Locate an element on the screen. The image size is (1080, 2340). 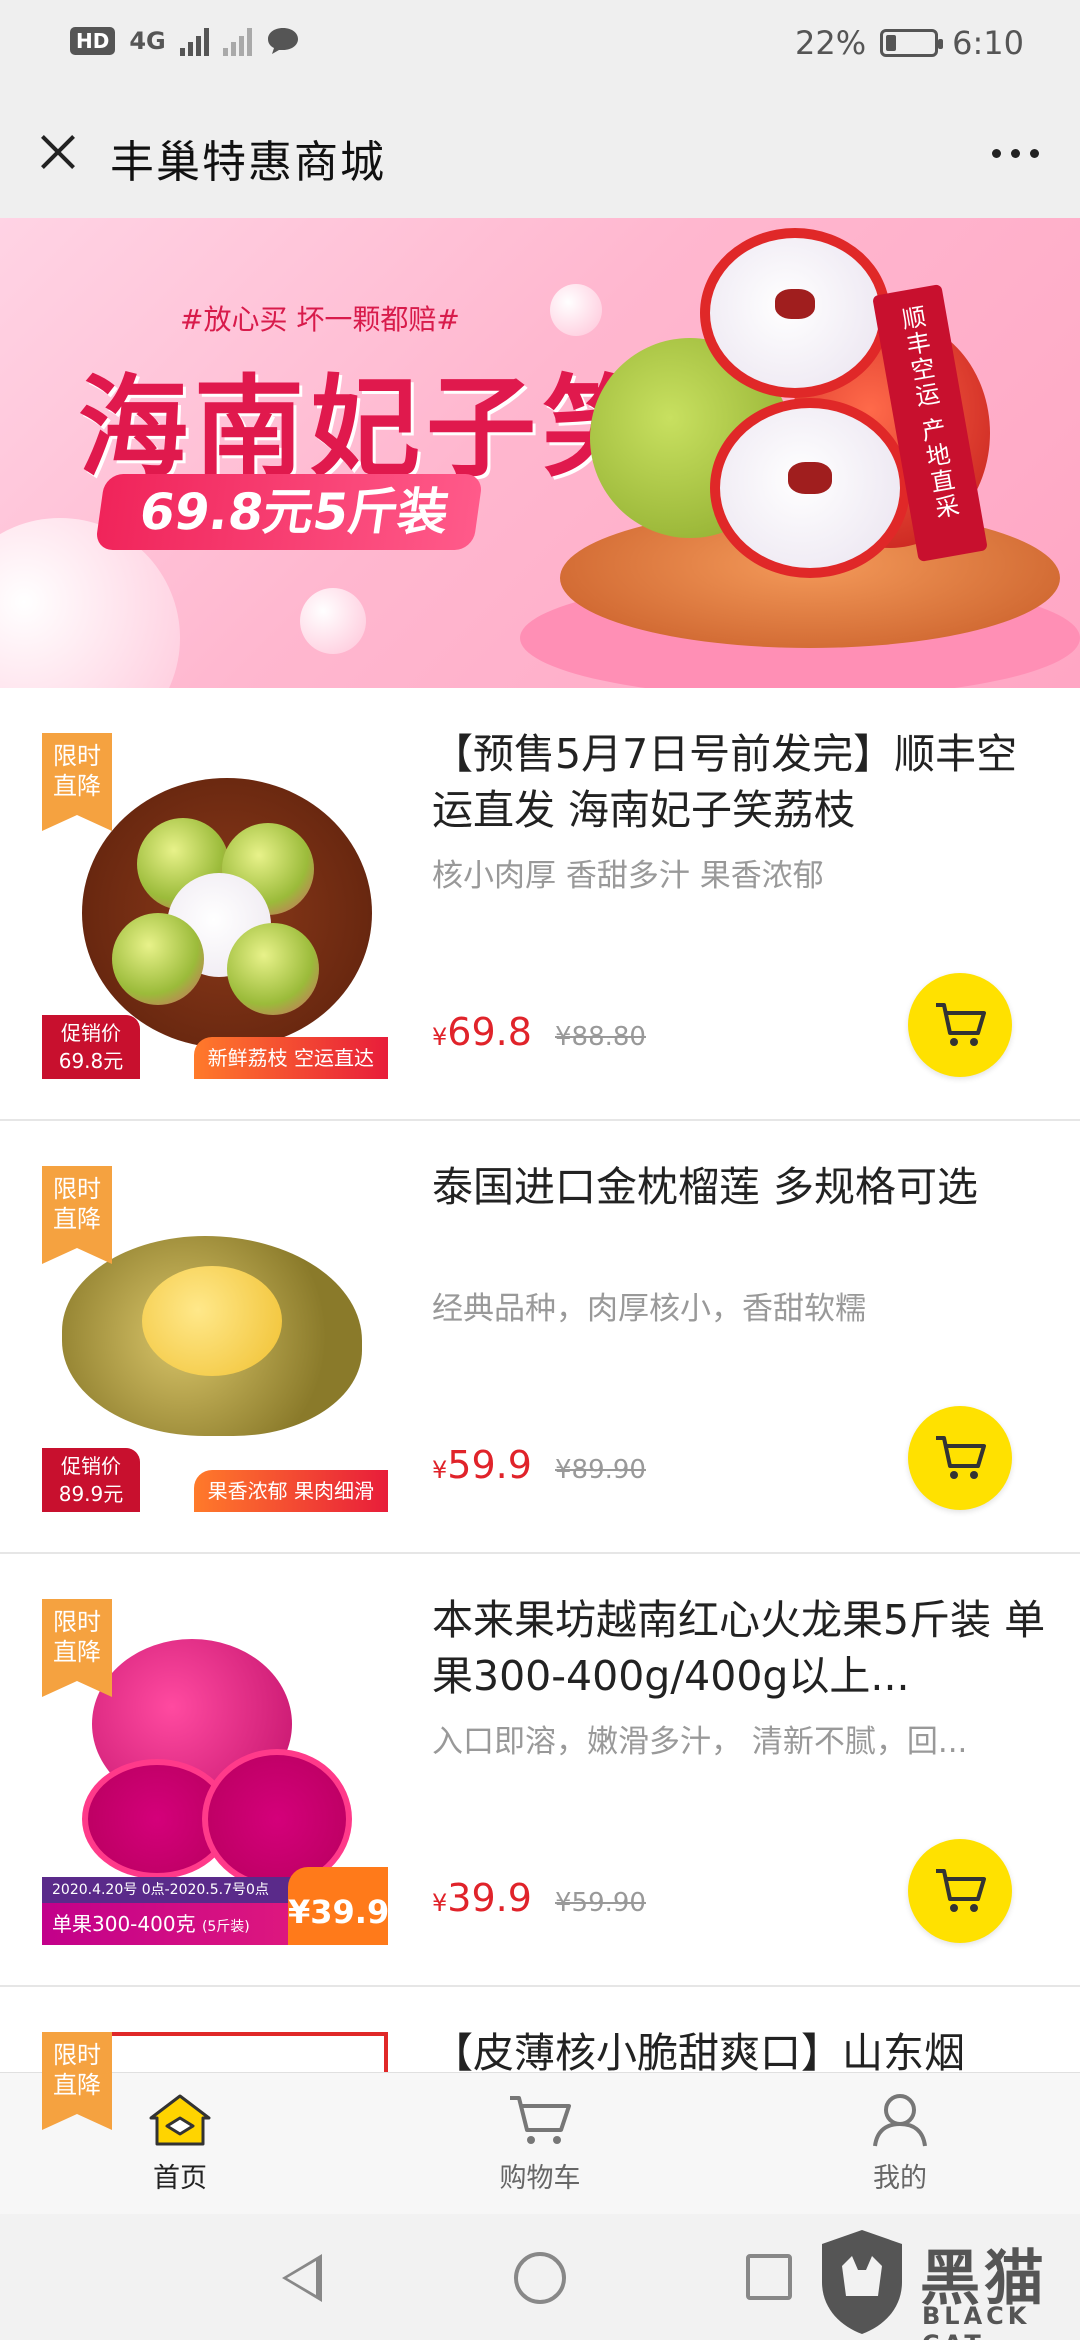
signal-2-icon is located at coordinates (237, 41).